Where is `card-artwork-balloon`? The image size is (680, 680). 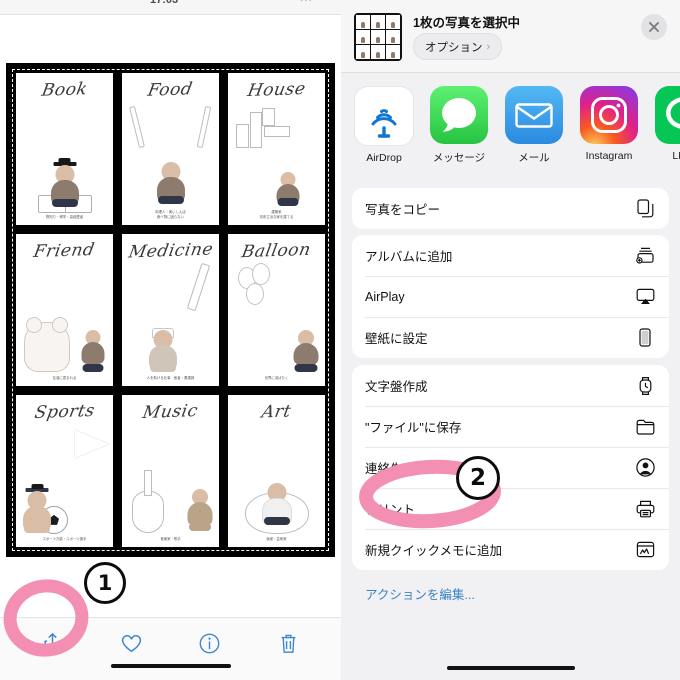 card-artwork-balloon is located at coordinates (276, 318).